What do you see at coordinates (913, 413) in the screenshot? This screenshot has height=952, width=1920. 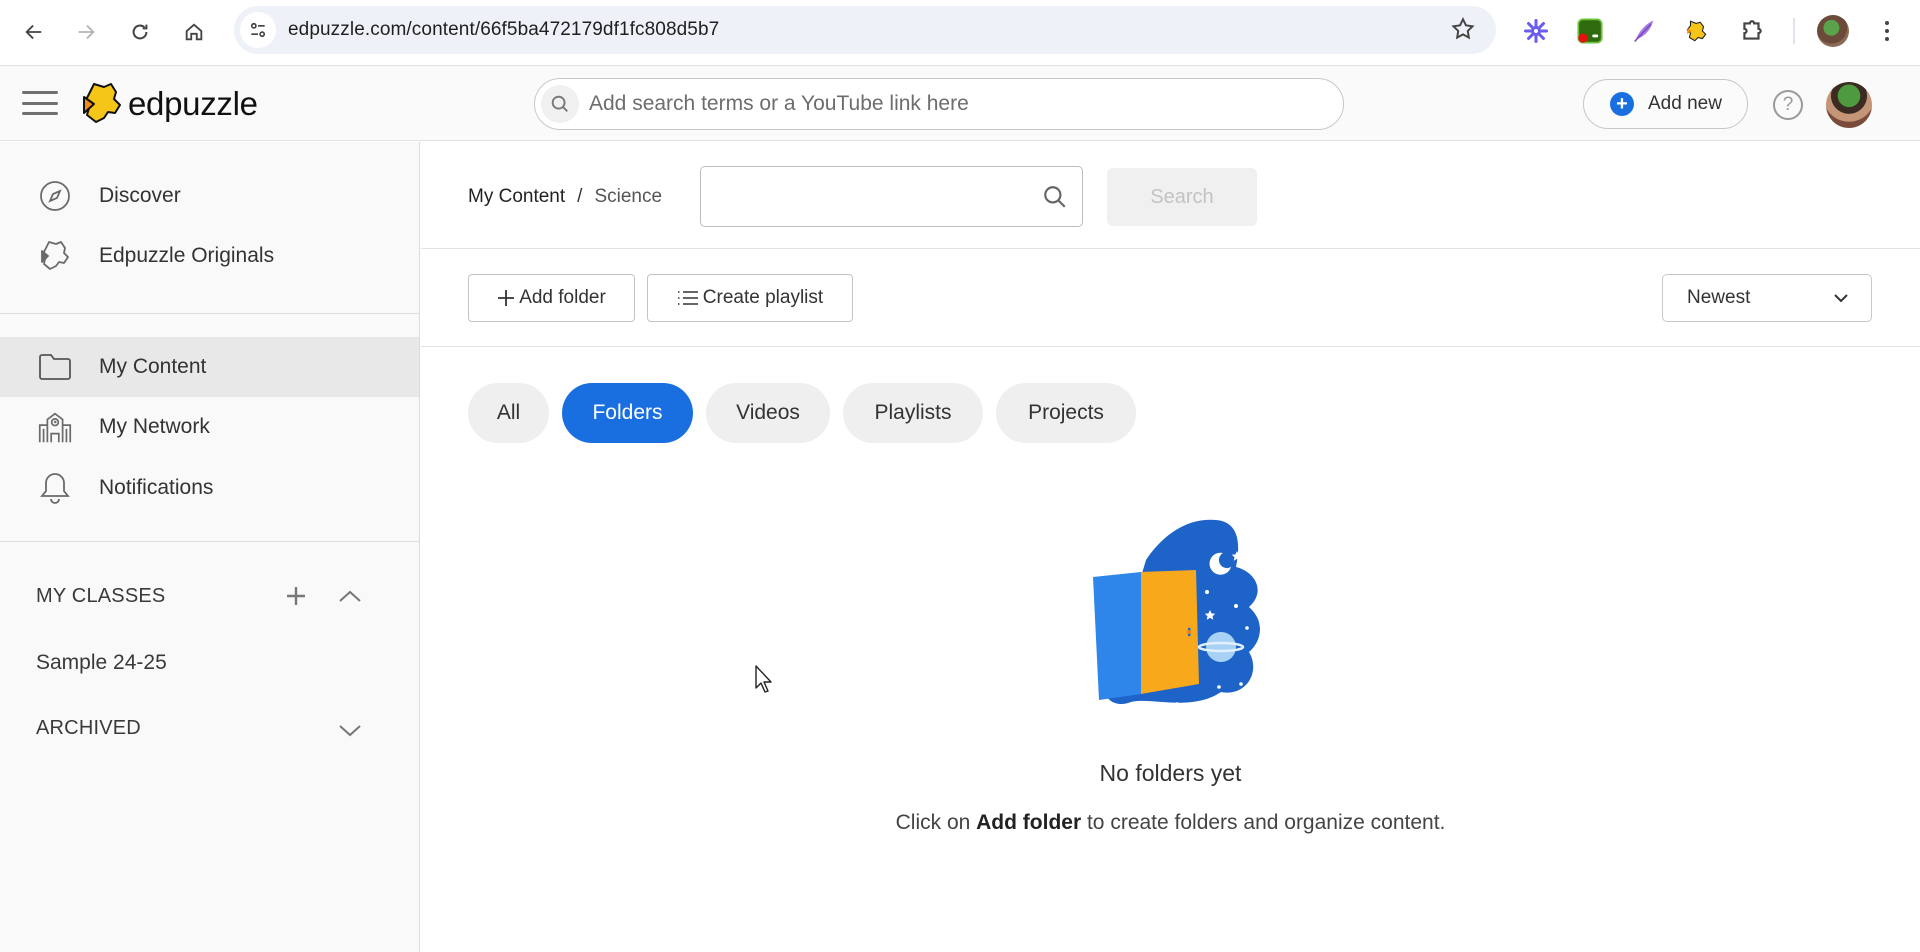 I see `tab-playlists: Playlists` at bounding box center [913, 413].